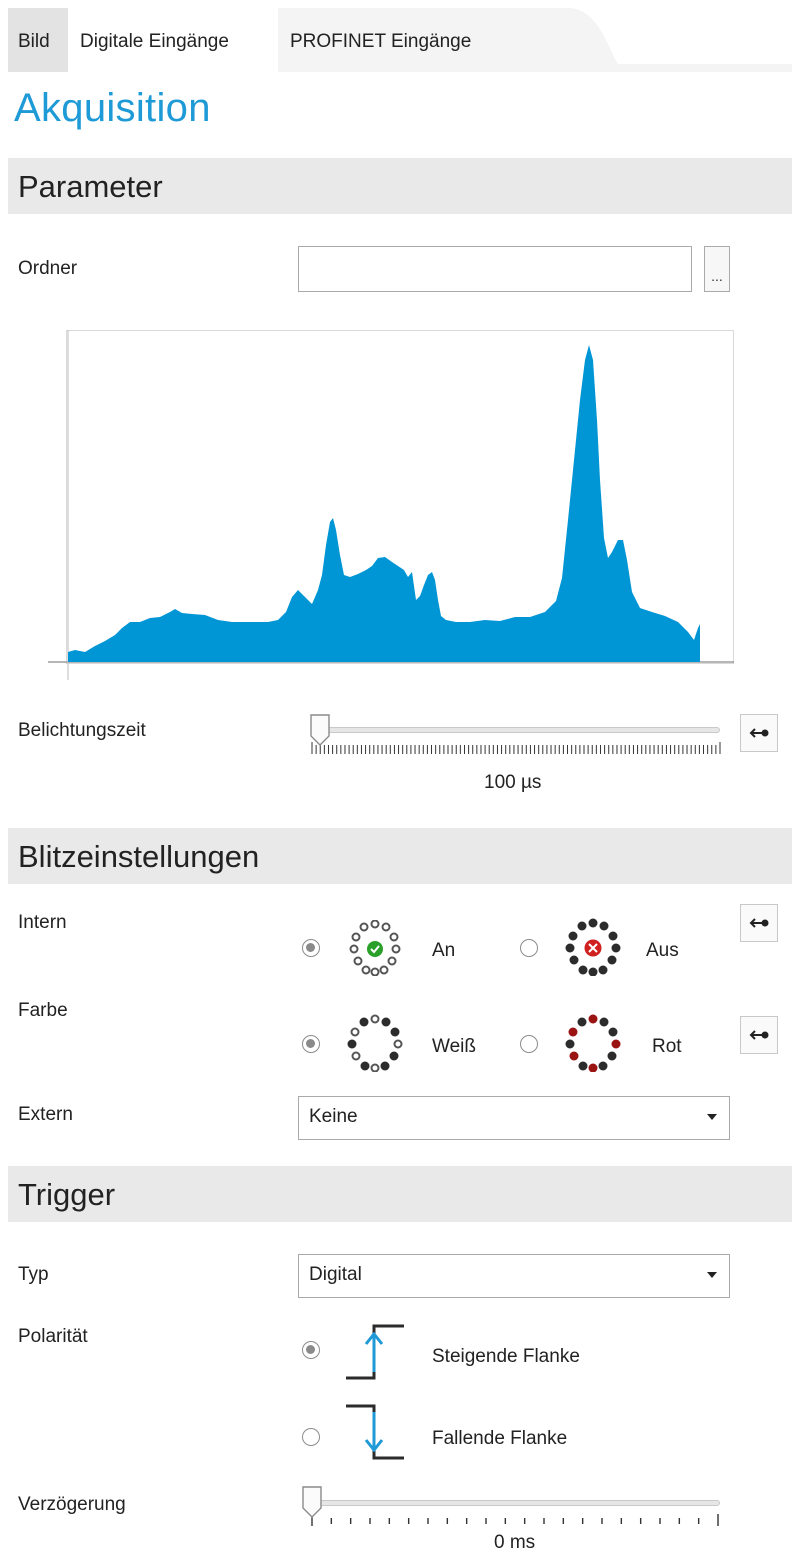 Image resolution: width=792 pixels, height=1554 pixels. What do you see at coordinates (529, 948) in the screenshot?
I see `intern-aus-radio` at bounding box center [529, 948].